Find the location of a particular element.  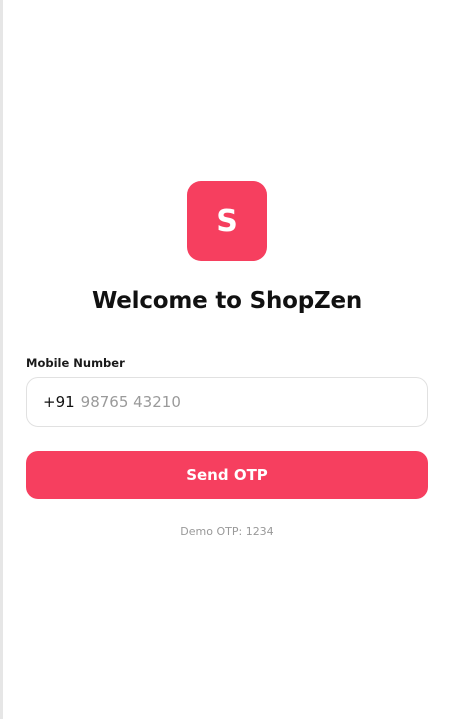

mobile-number-label: Mobile Number is located at coordinates (75, 363).